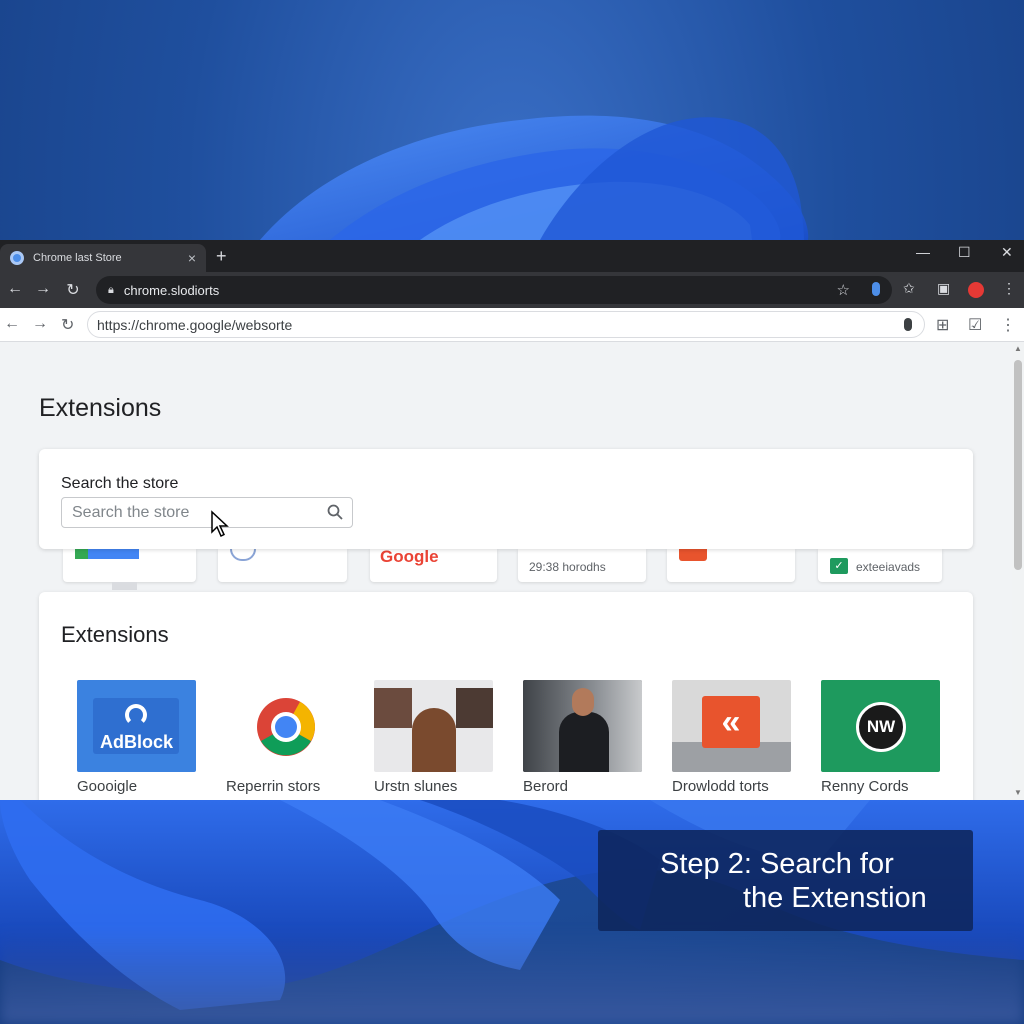 The width and height of the screenshot is (1024, 1024). Describe the element at coordinates (506, 324) in the screenshot. I see `address-bar: https://chrome.google/websorte` at that location.